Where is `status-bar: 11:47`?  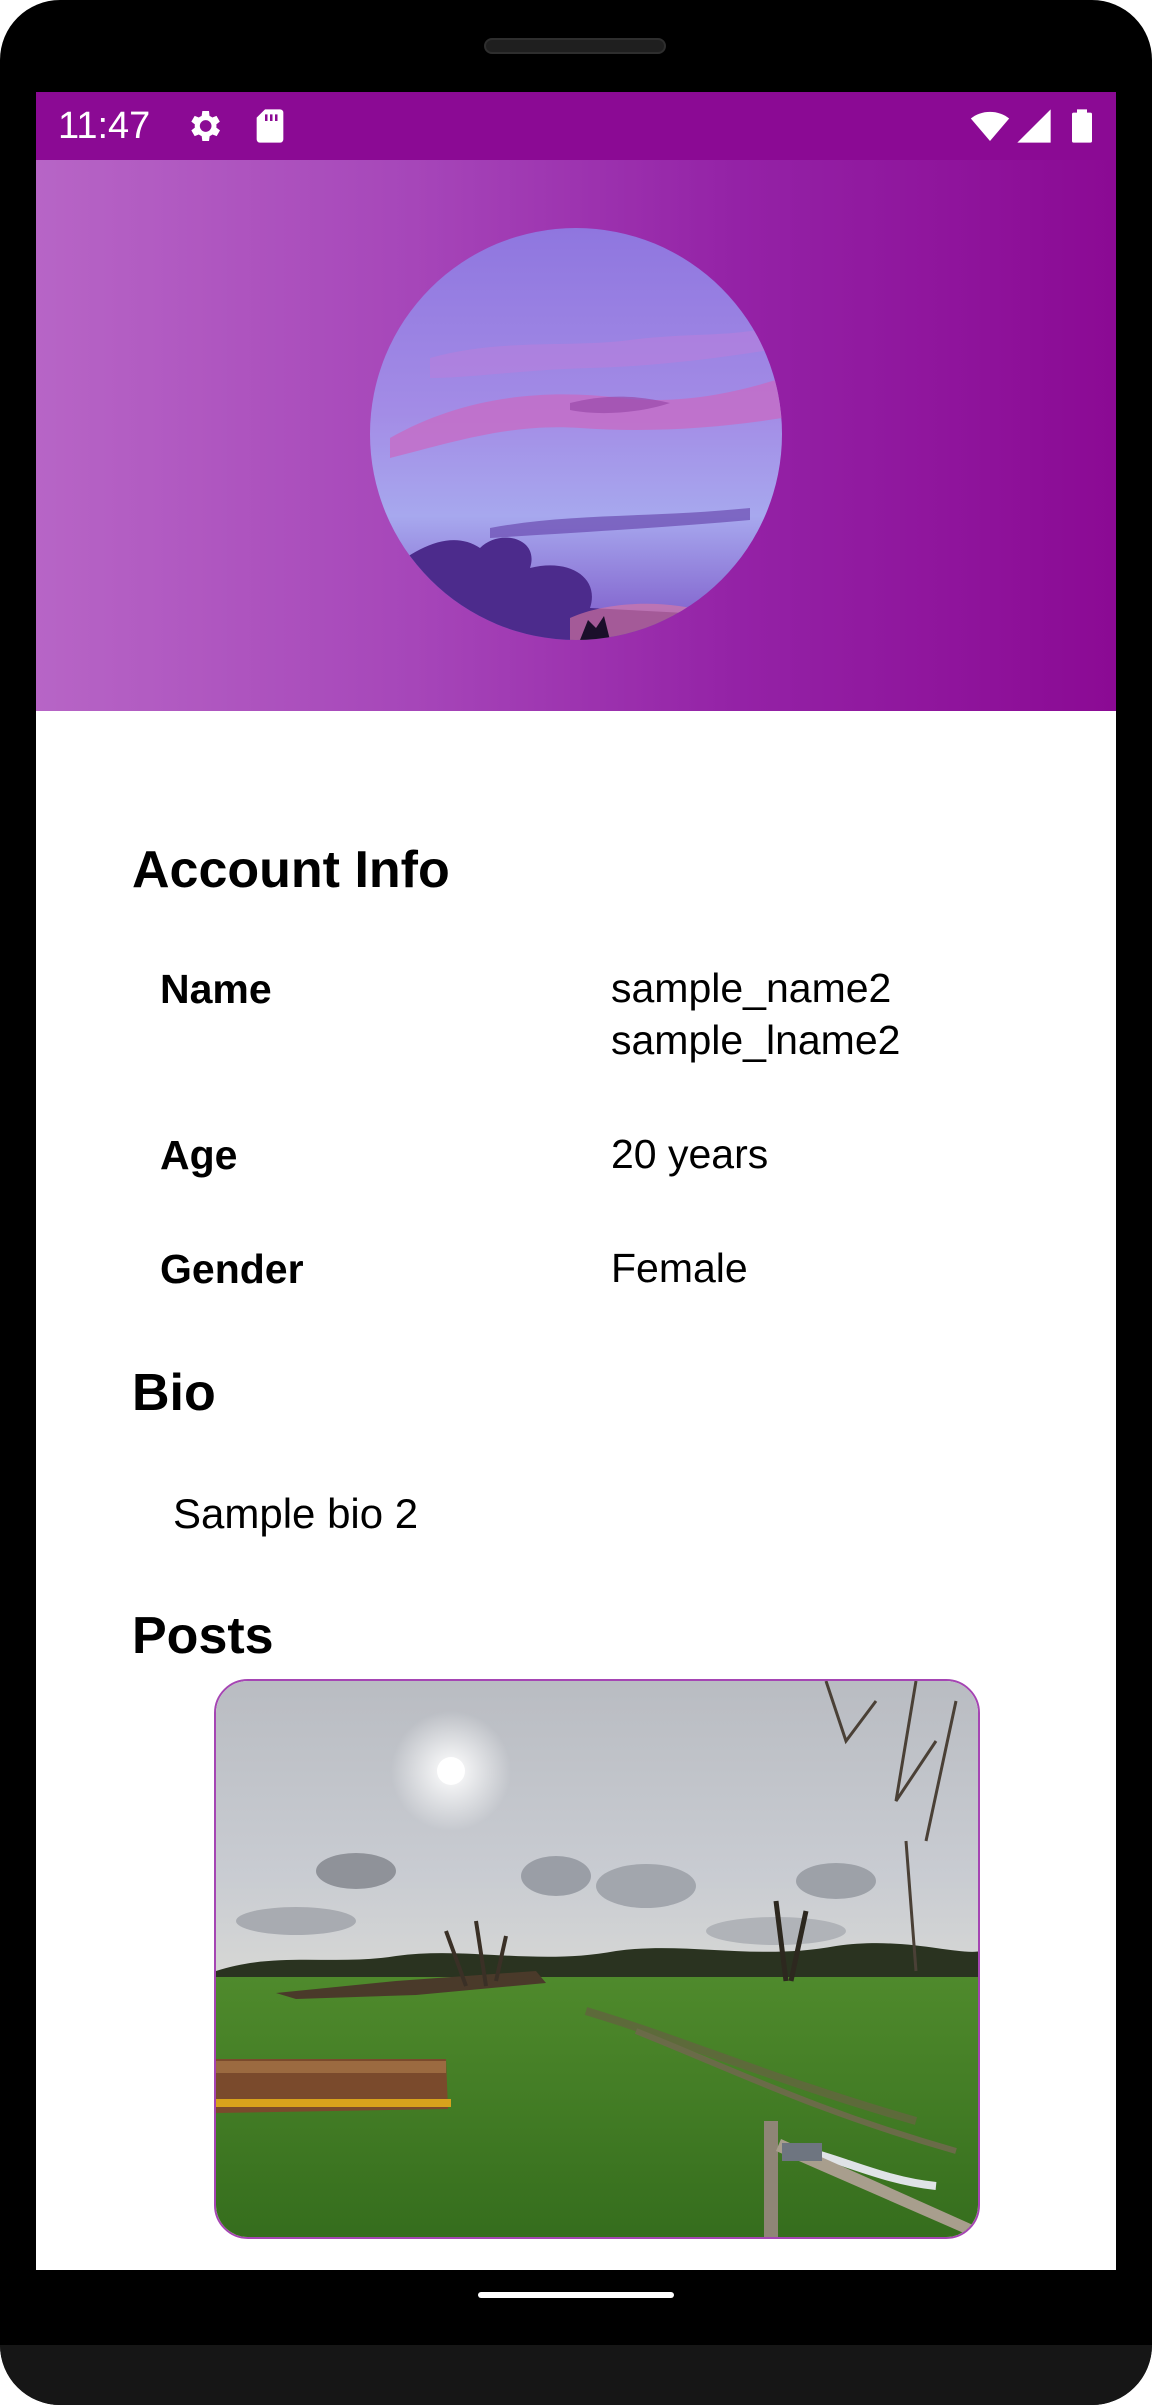 status-bar: 11:47 is located at coordinates (576, 126).